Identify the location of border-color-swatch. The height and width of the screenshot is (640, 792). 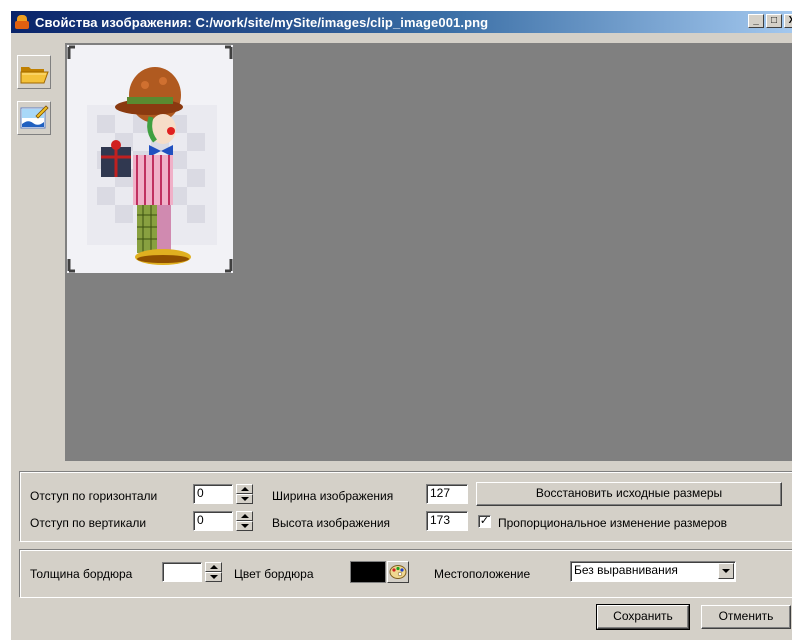
(368, 572).